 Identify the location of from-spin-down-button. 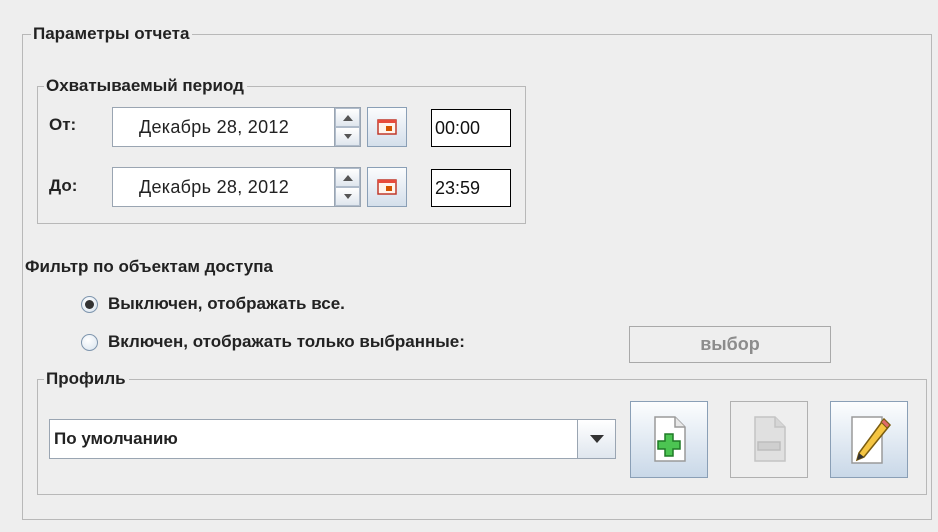
(347, 136).